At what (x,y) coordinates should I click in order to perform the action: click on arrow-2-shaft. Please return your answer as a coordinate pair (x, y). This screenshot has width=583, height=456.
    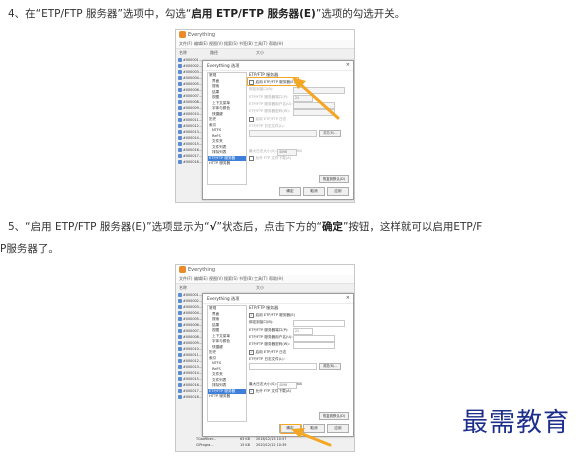
    Looking at the image, I should click on (315, 439).